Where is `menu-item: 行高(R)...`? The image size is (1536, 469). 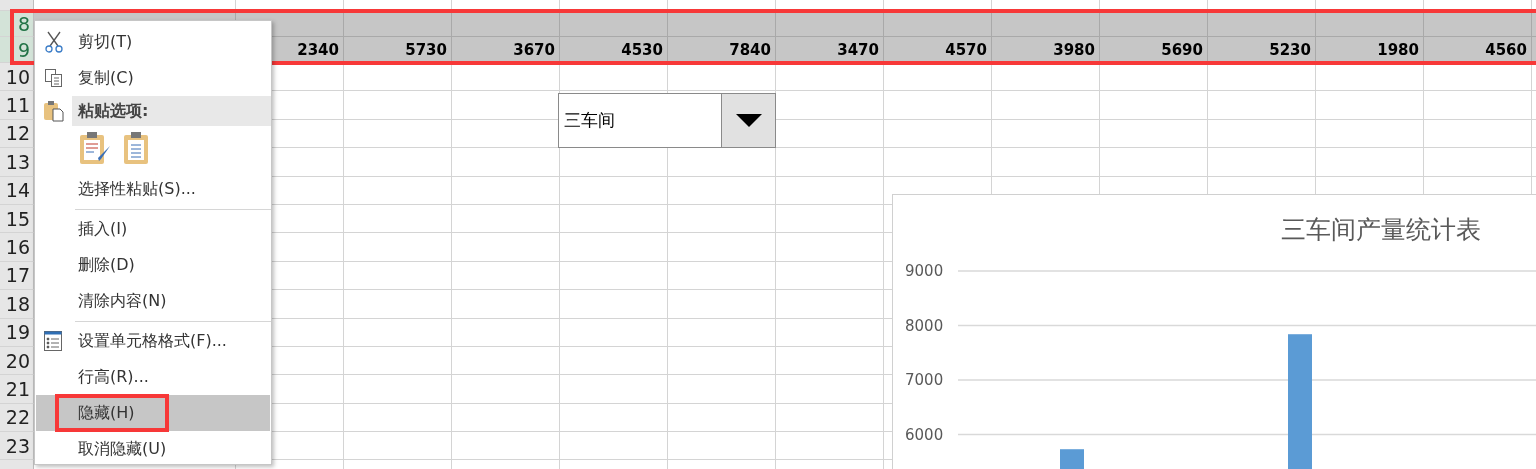
menu-item: 行高(R)... is located at coordinates (153, 377).